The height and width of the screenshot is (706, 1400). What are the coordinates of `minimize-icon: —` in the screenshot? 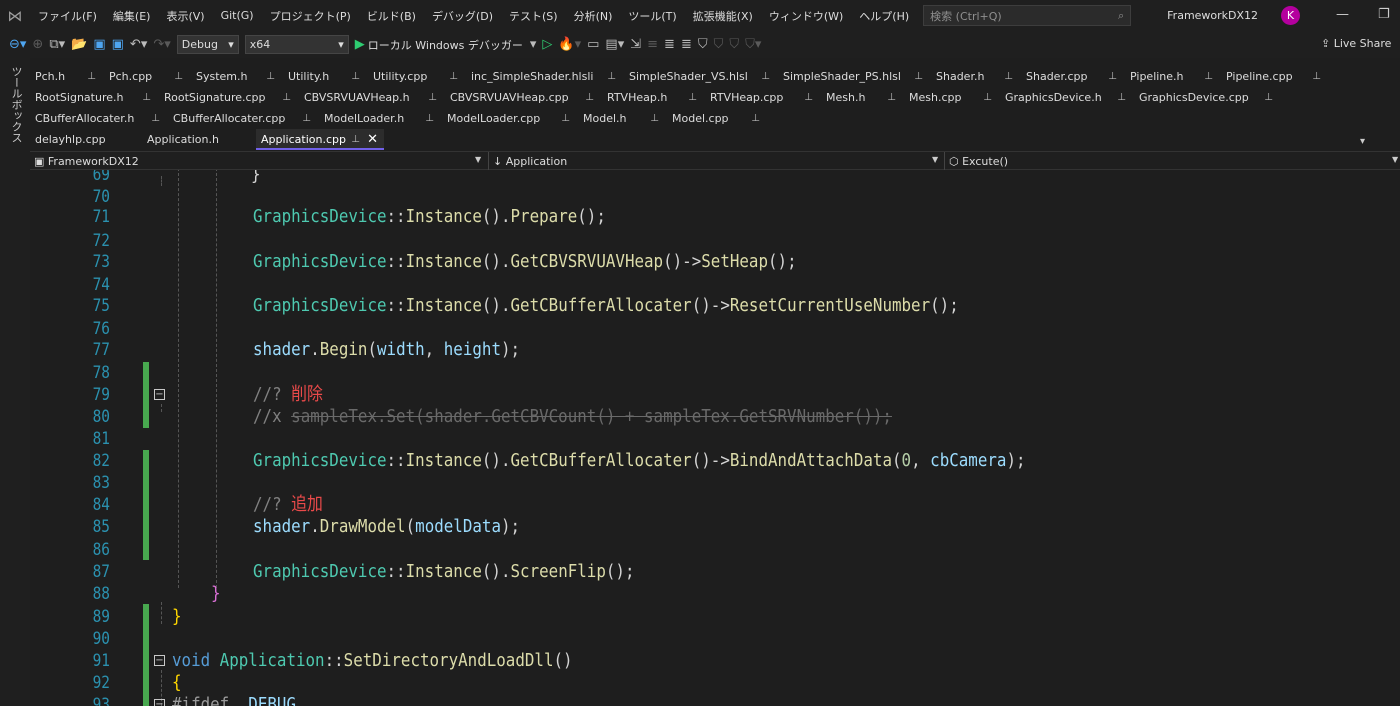 It's located at (1342, 14).